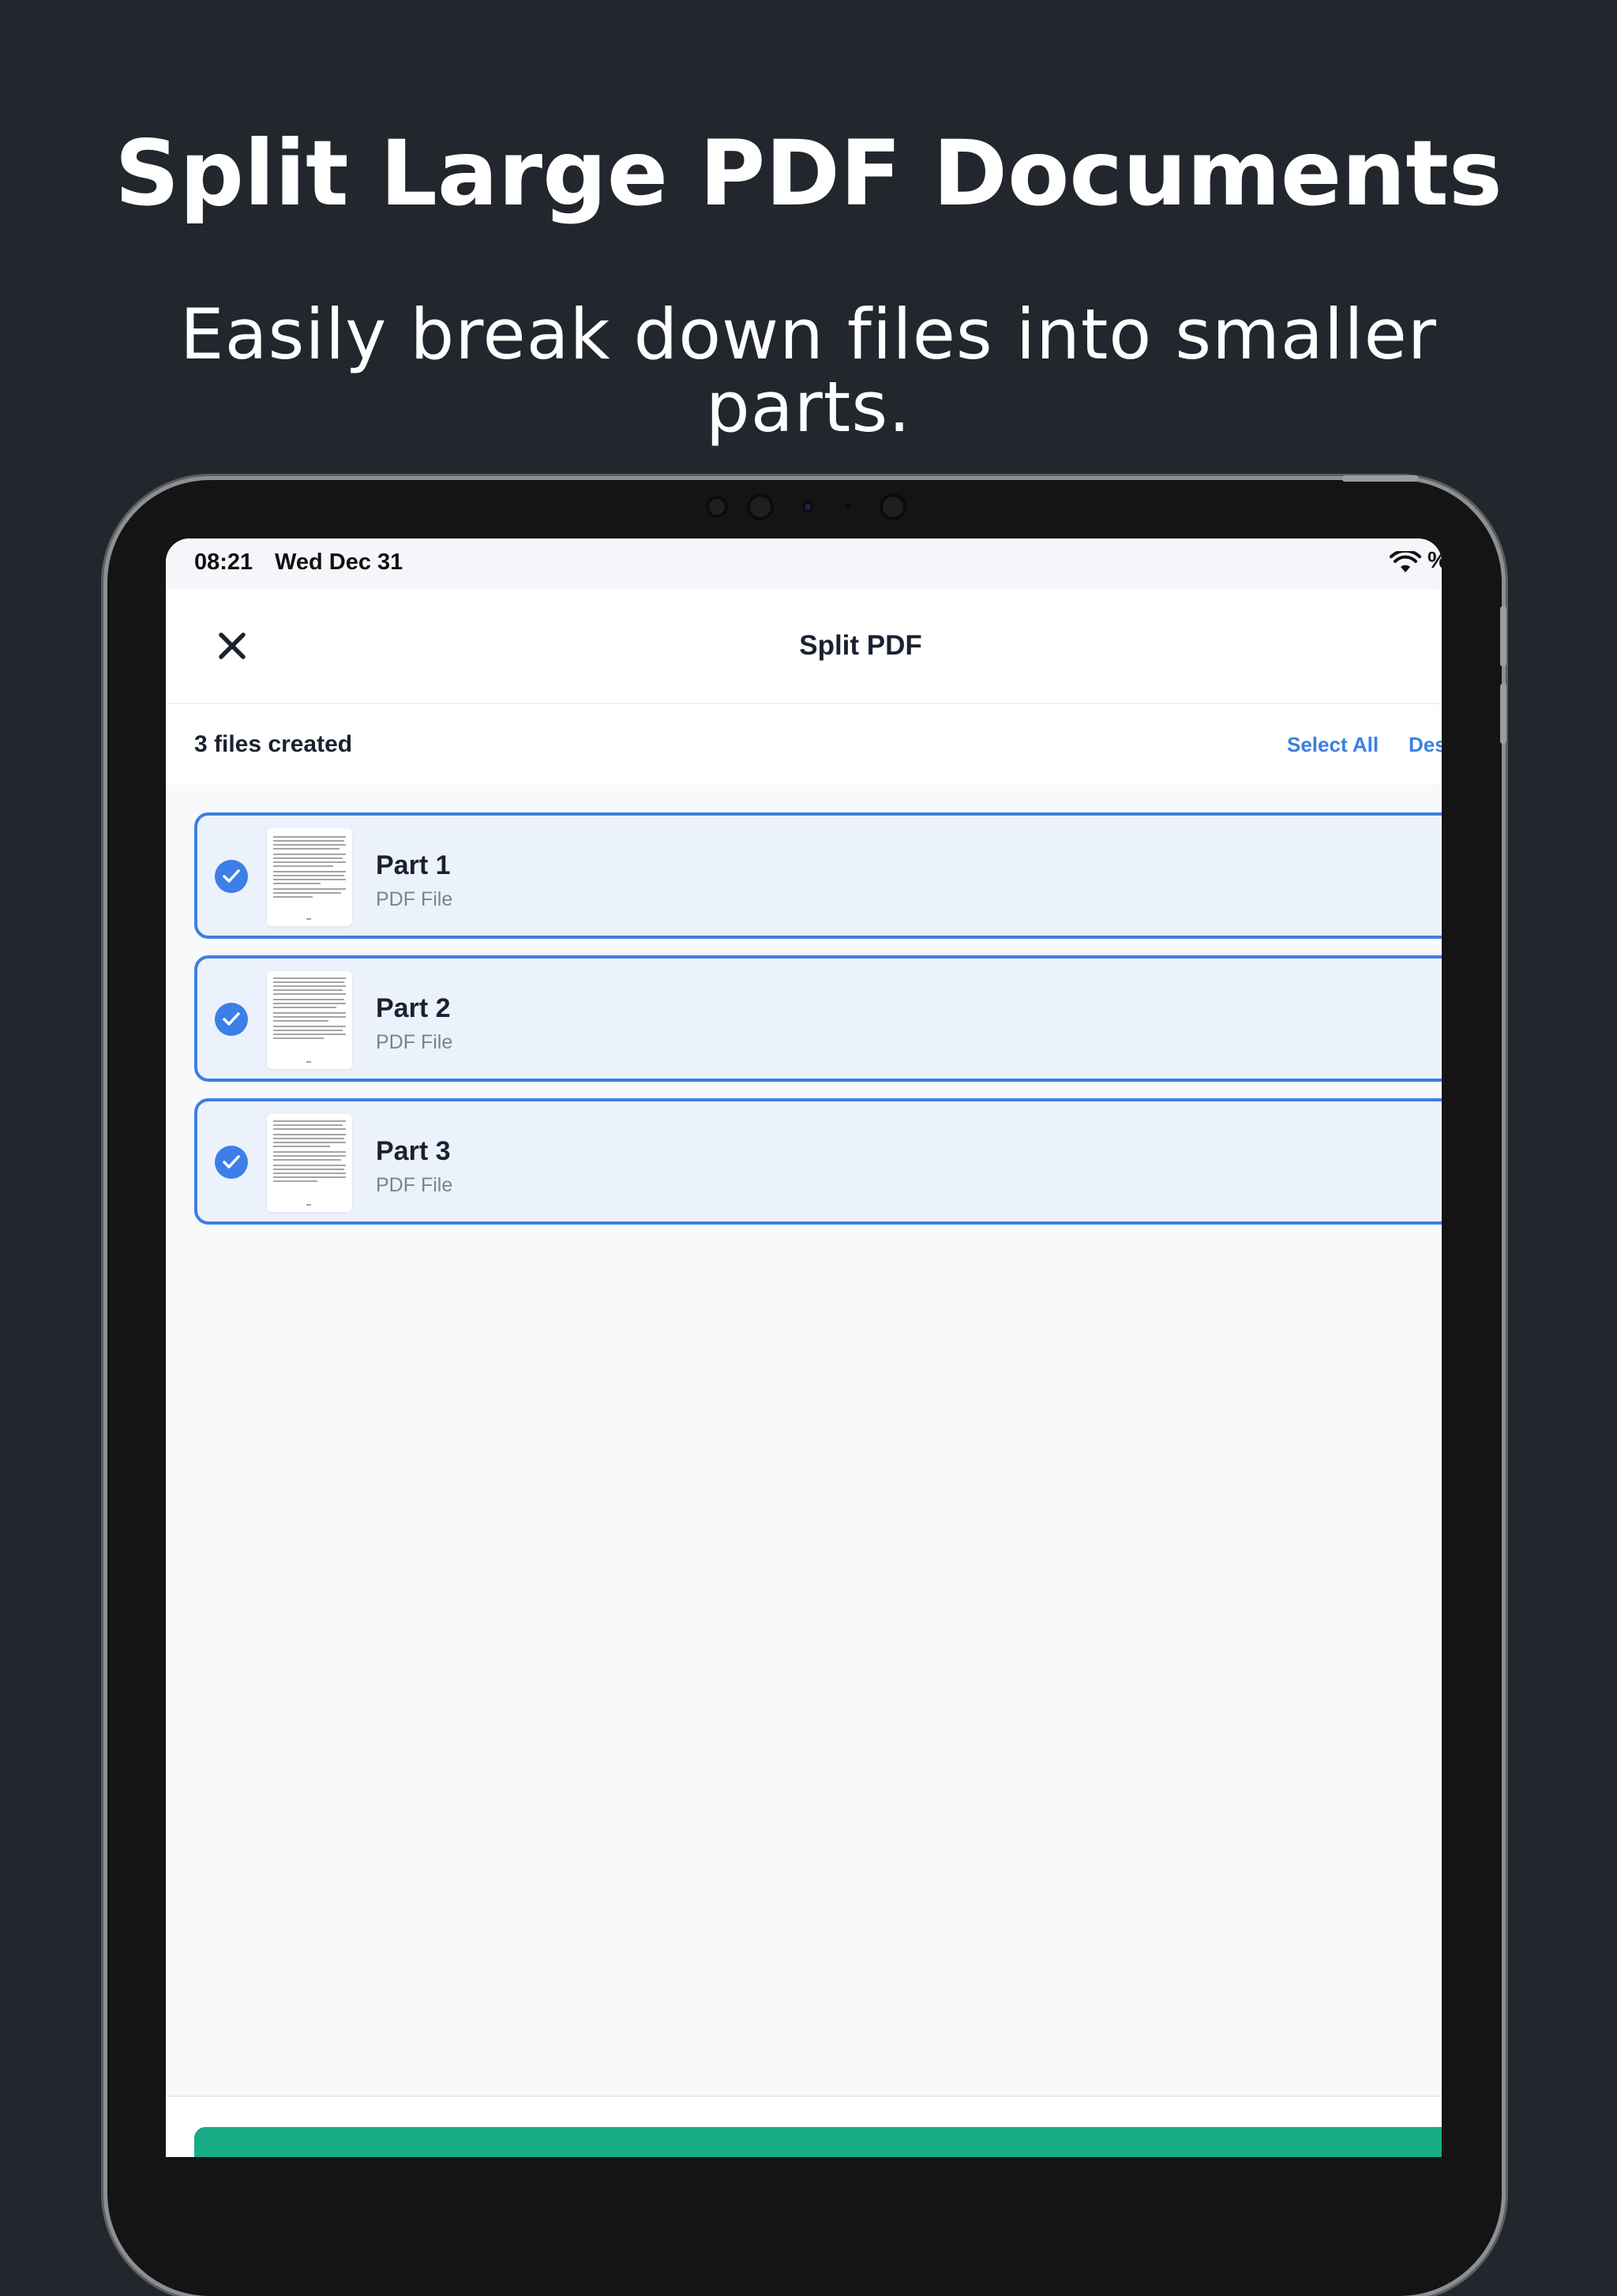 This screenshot has height=2296, width=1617. Describe the element at coordinates (1435, 561) in the screenshot. I see `battery-percentage: %` at that location.